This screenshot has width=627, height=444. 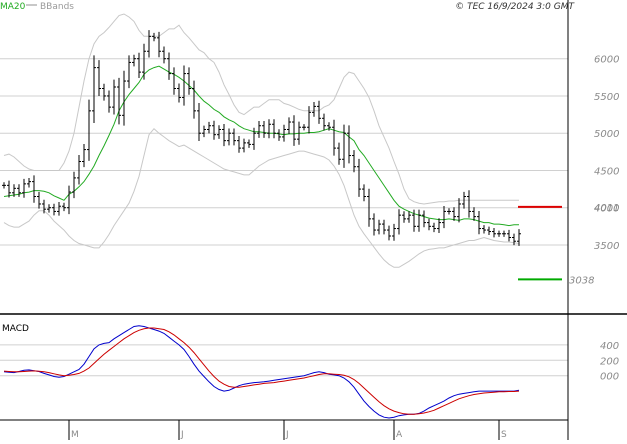 What do you see at coordinates (13, 7) in the screenshot?
I see `legend-ma20: MA20` at bounding box center [13, 7].